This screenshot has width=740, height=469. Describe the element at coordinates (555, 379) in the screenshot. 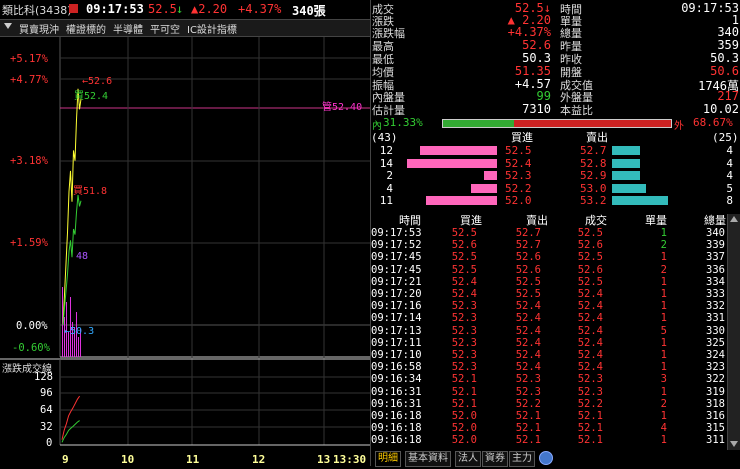

I see `table-row: 09:16:34 52.1 52.3 52.3 3 322` at that location.